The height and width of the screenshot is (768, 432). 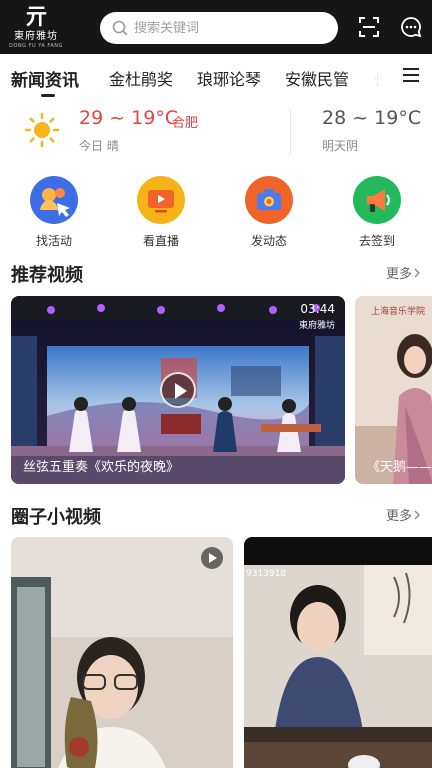 I want to click on today-temperature: 29 ~ 19°C, so click(x=129, y=118).